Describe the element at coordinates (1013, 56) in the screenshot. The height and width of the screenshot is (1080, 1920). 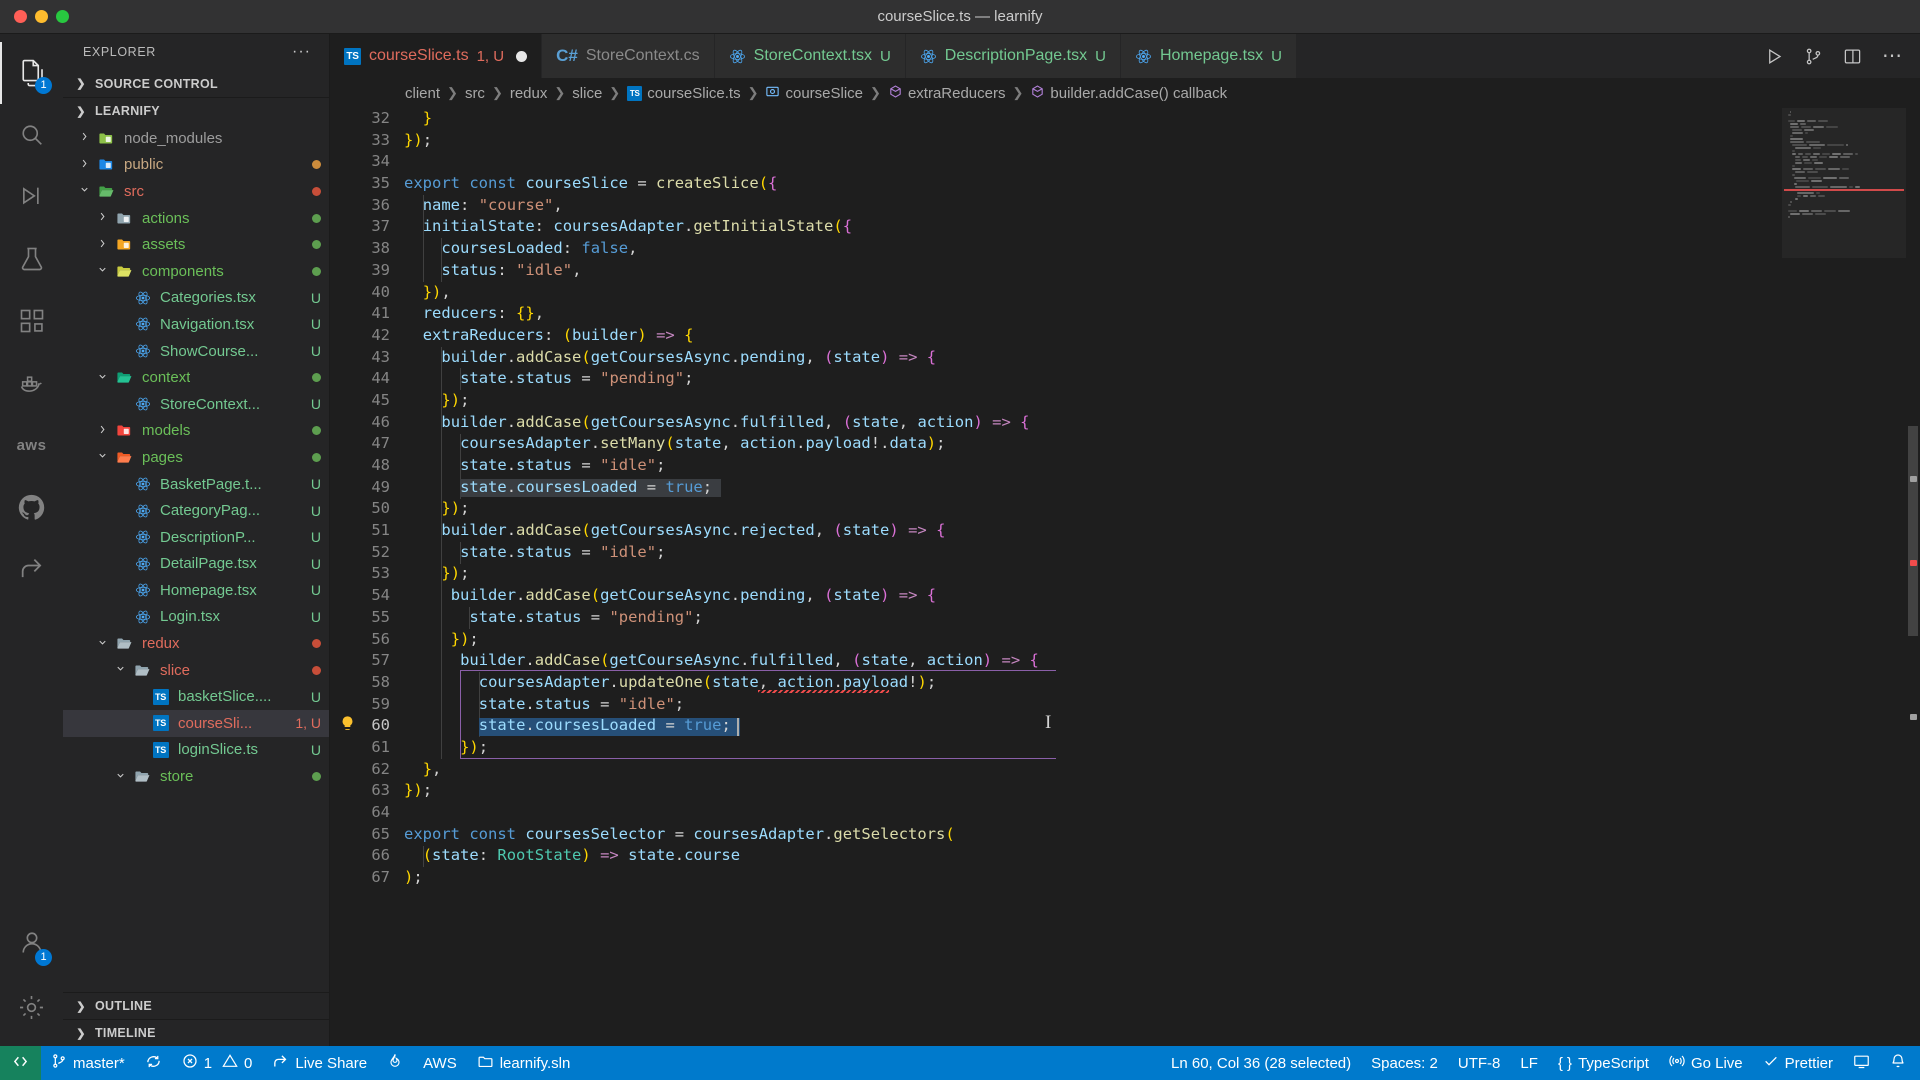
I see `tab-descriptionpage-tsx: DescriptionPage.tsx U` at that location.